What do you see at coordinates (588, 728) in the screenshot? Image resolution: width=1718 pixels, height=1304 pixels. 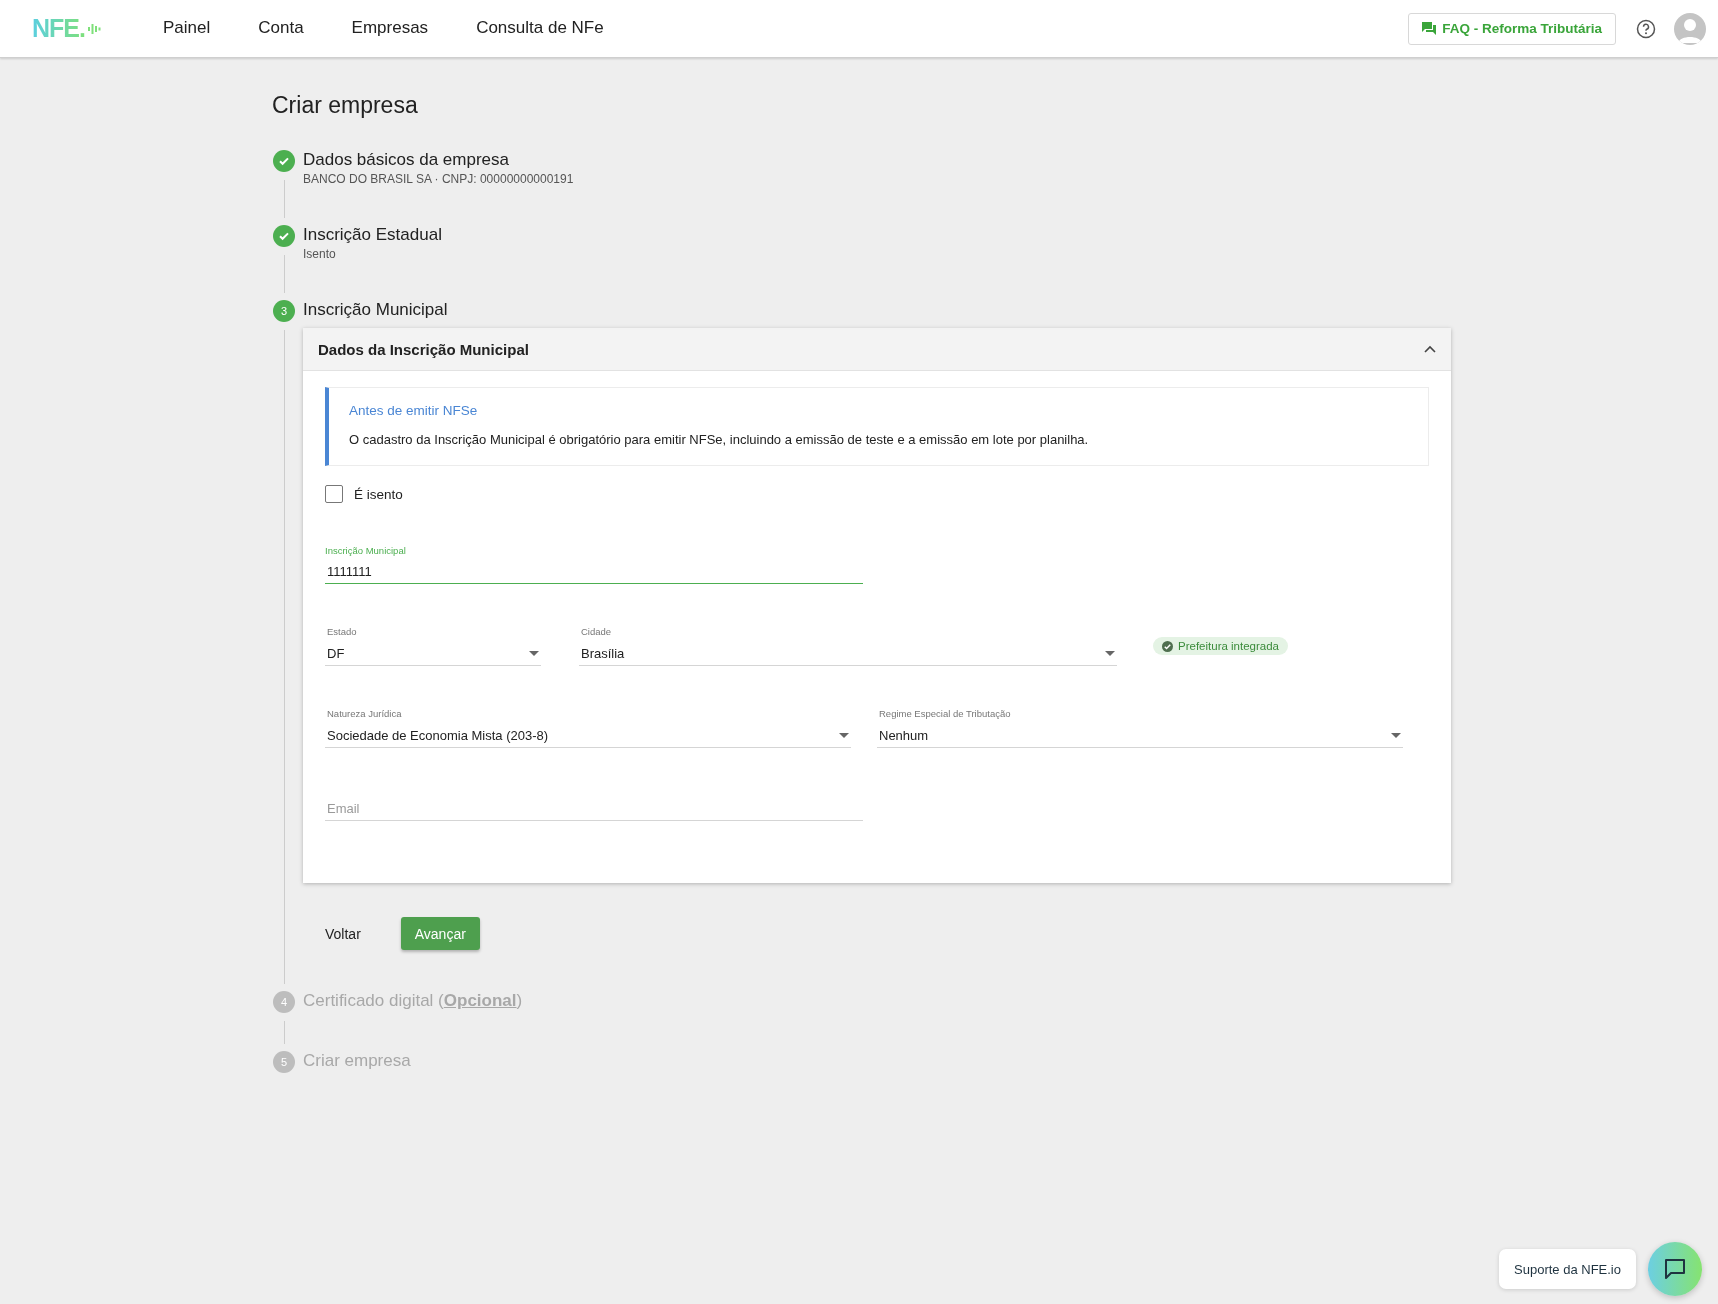 I see `select-field: Natureza Jurídica Sociedade de Economia Mista (203-8)` at bounding box center [588, 728].